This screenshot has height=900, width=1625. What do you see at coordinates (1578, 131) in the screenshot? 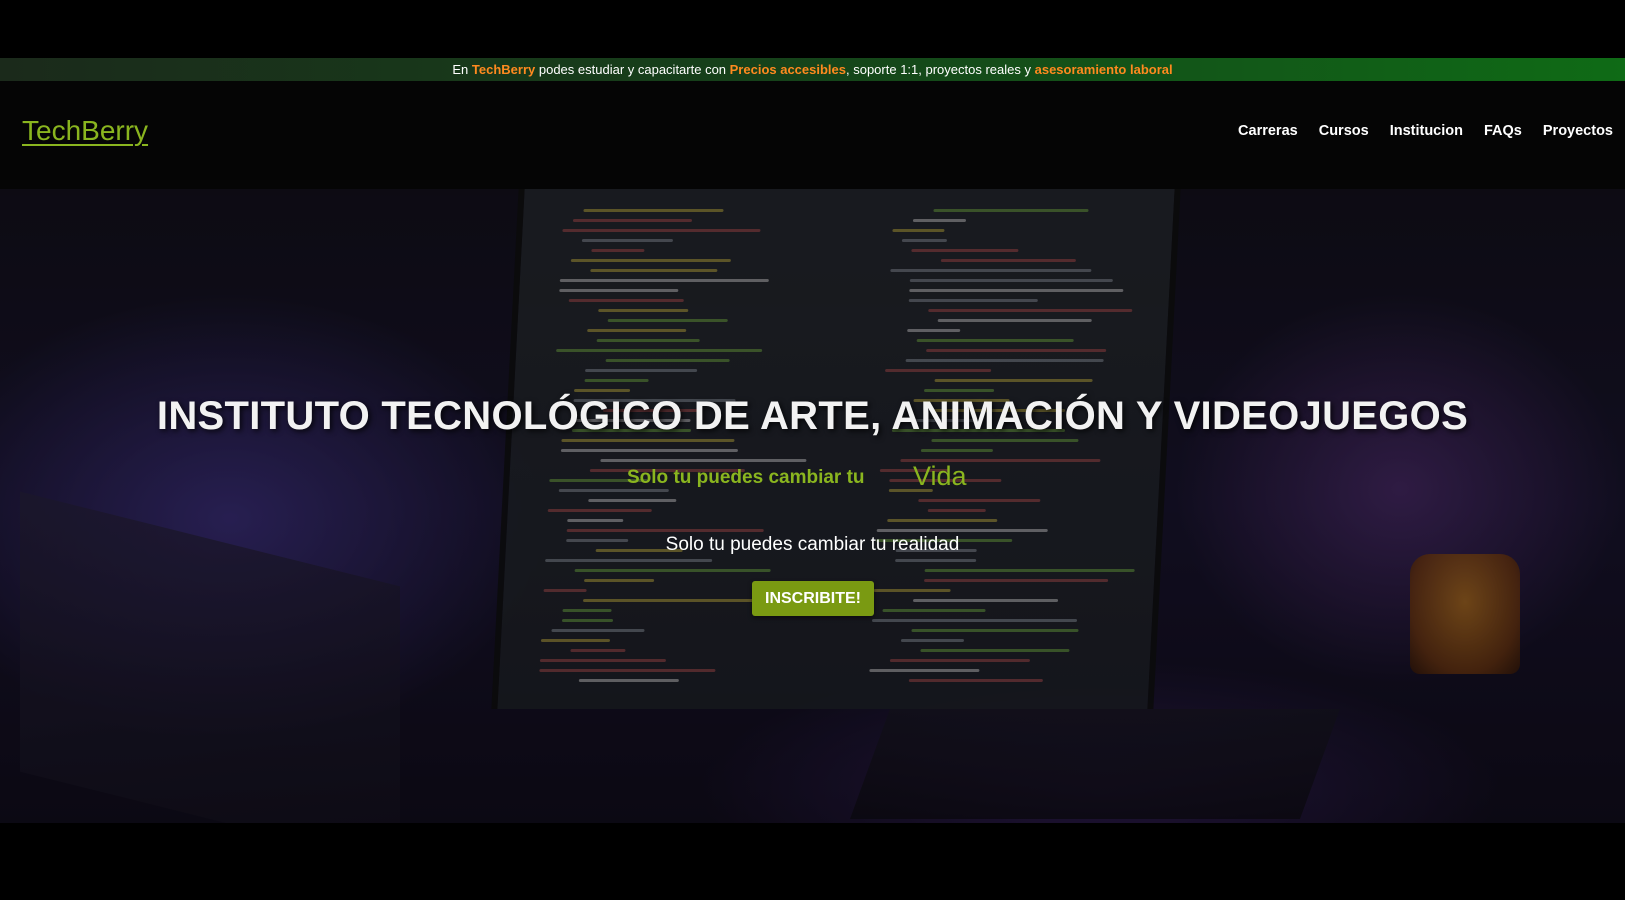
I see `nav-link-proyectos: Proyectos` at bounding box center [1578, 131].